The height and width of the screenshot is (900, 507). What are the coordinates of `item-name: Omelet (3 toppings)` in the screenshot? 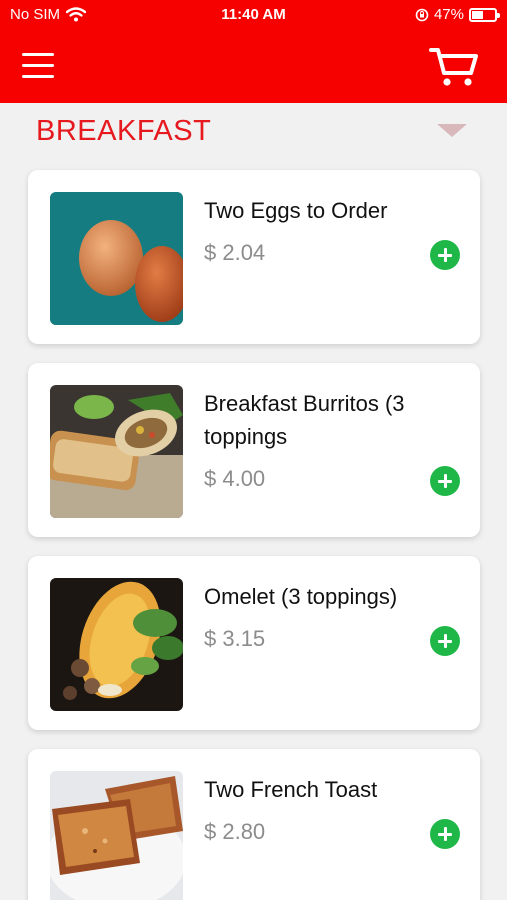 It's located at (301, 596).